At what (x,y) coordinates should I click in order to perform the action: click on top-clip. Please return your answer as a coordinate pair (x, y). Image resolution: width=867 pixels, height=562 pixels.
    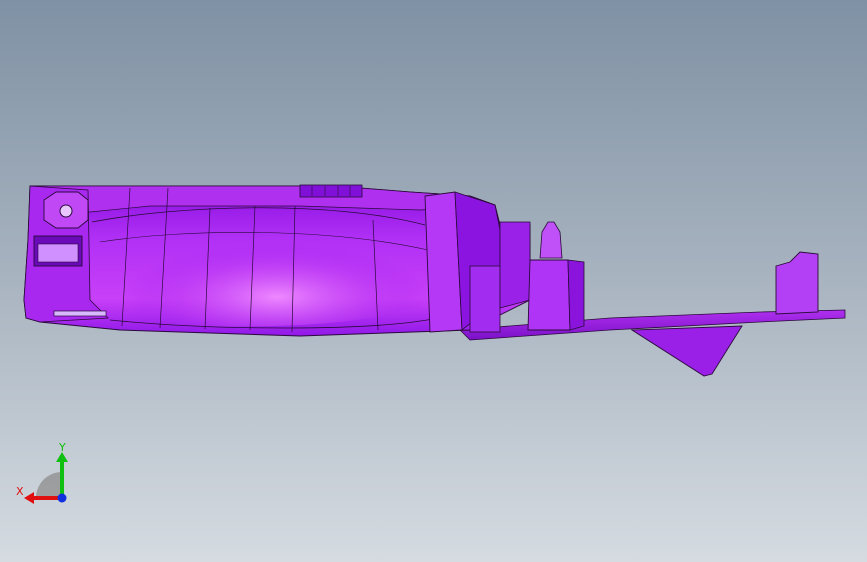
    Looking at the image, I should click on (331, 191).